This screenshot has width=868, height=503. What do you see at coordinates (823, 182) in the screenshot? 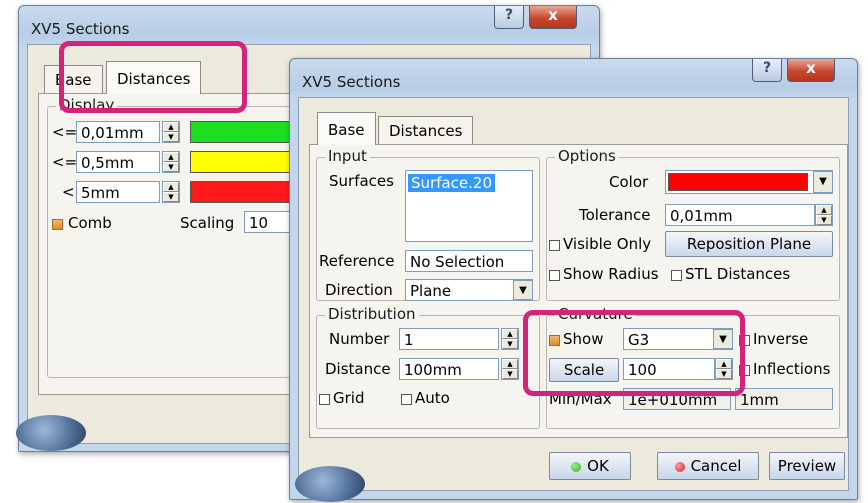
I see `color-dropdown-icon: ▼` at bounding box center [823, 182].